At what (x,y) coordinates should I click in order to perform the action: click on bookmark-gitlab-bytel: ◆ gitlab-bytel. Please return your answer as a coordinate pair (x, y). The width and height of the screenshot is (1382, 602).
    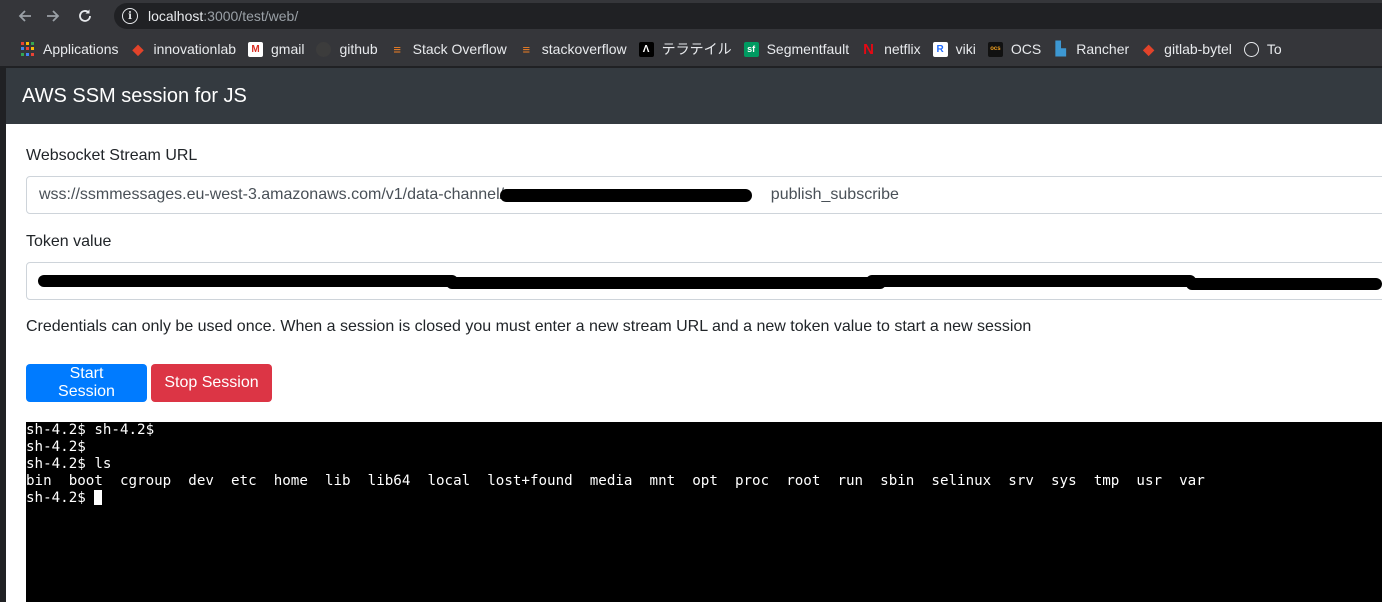
    Looking at the image, I should click on (1186, 49).